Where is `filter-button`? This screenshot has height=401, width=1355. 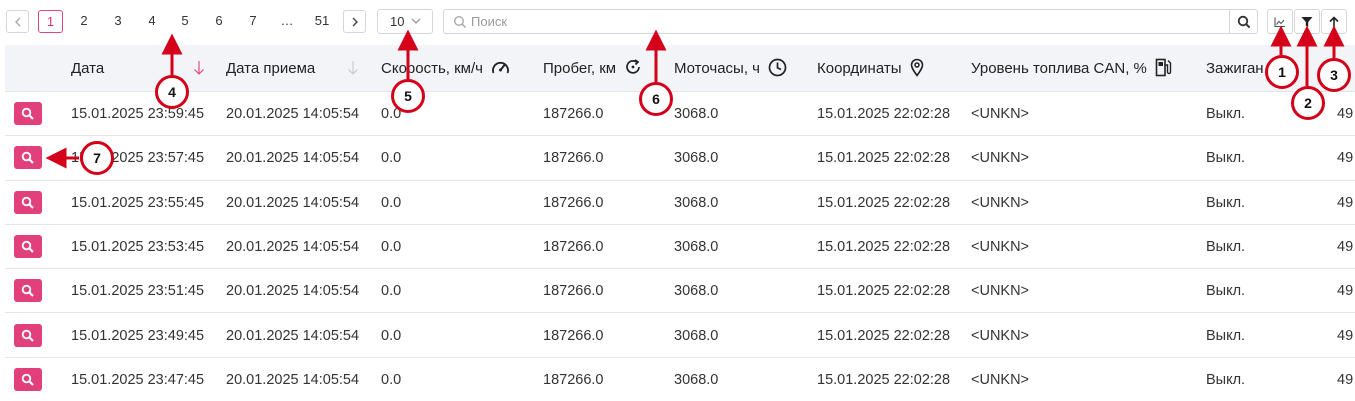
filter-button is located at coordinates (1307, 21).